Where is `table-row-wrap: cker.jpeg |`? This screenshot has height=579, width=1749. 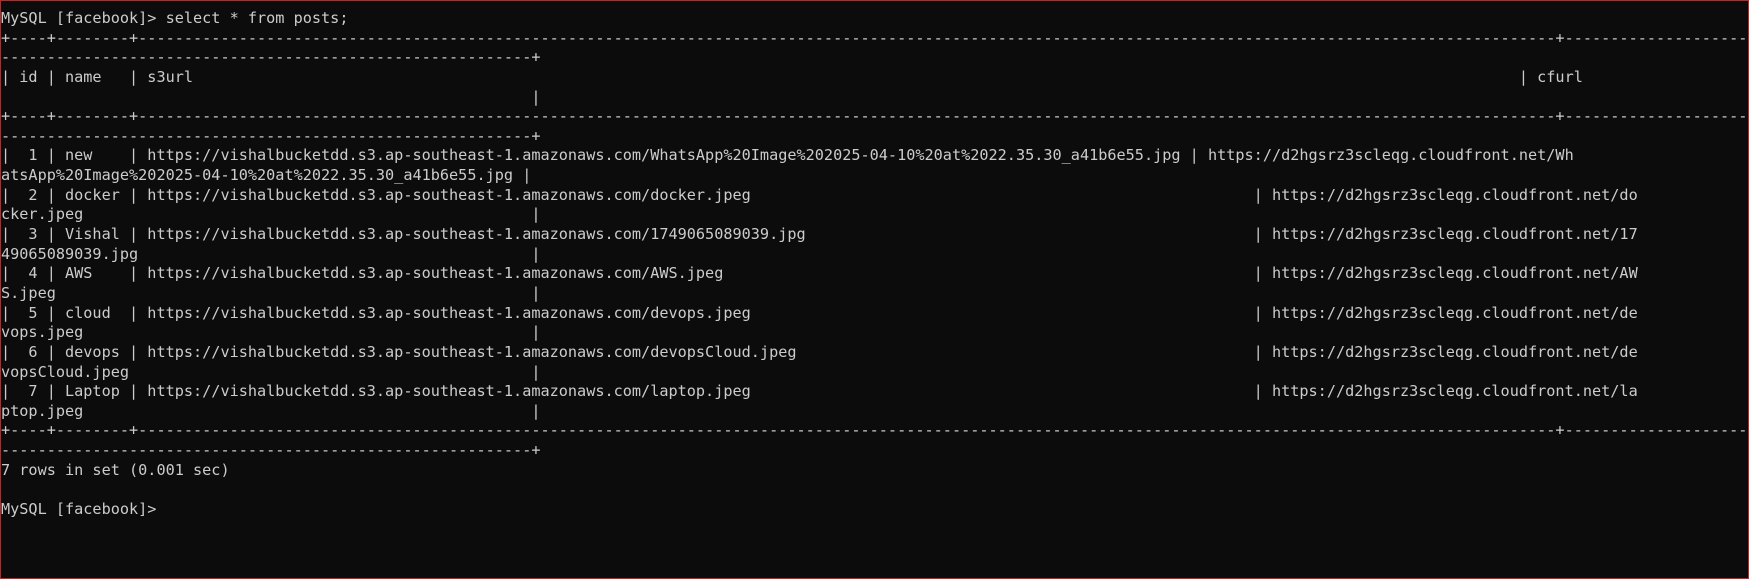
table-row-wrap: cker.jpeg | is located at coordinates (271, 214).